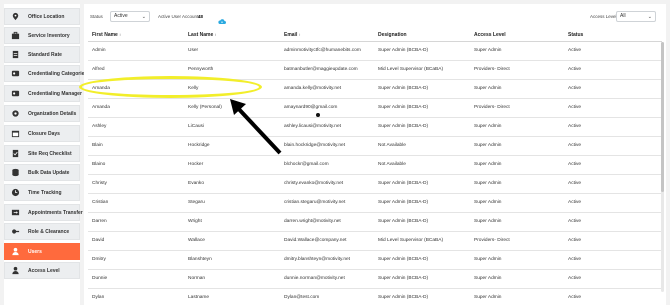 Image resolution: width=670 pixels, height=305 pixels. Describe the element at coordinates (98, 240) in the screenshot. I see `cell-first-name: David` at that location.